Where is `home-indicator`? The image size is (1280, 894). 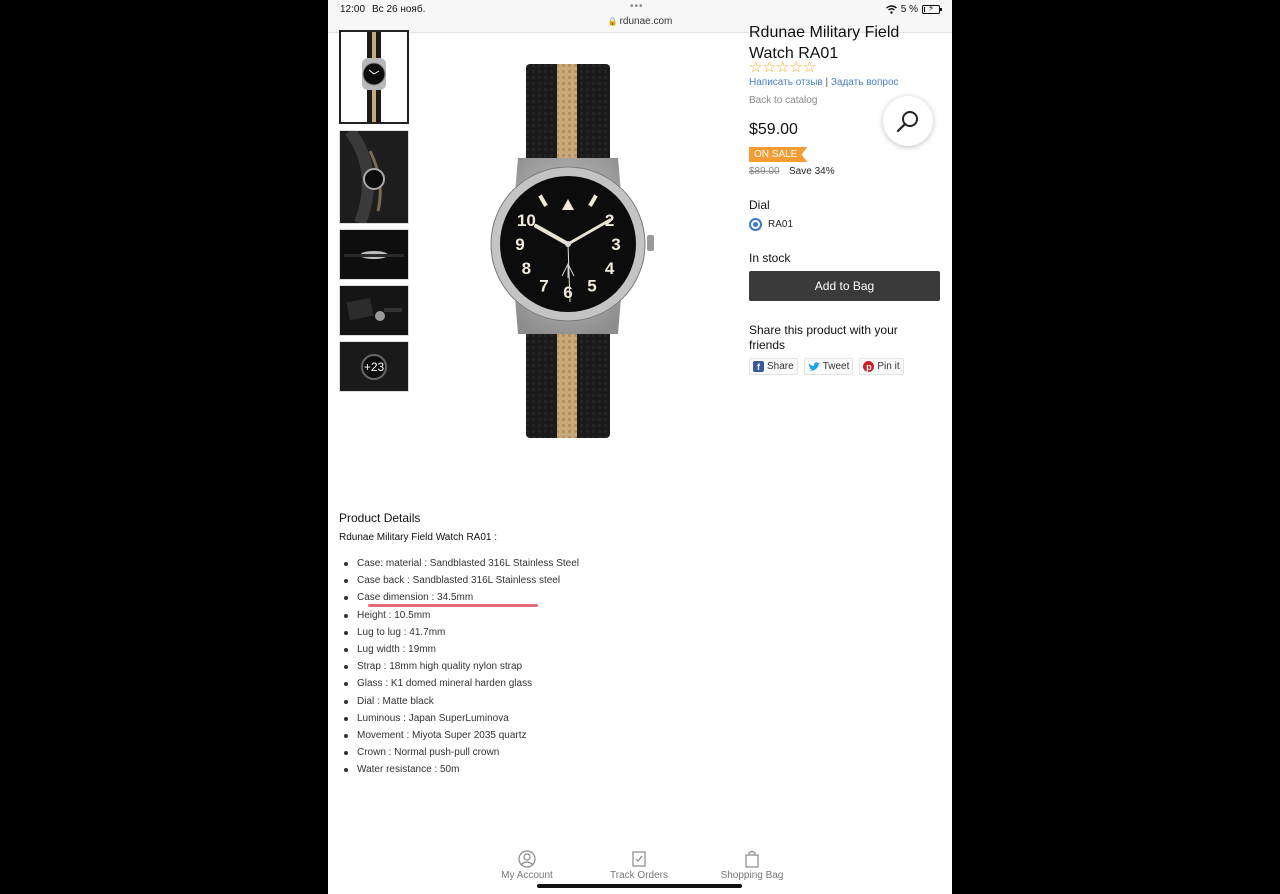 home-indicator is located at coordinates (639, 886).